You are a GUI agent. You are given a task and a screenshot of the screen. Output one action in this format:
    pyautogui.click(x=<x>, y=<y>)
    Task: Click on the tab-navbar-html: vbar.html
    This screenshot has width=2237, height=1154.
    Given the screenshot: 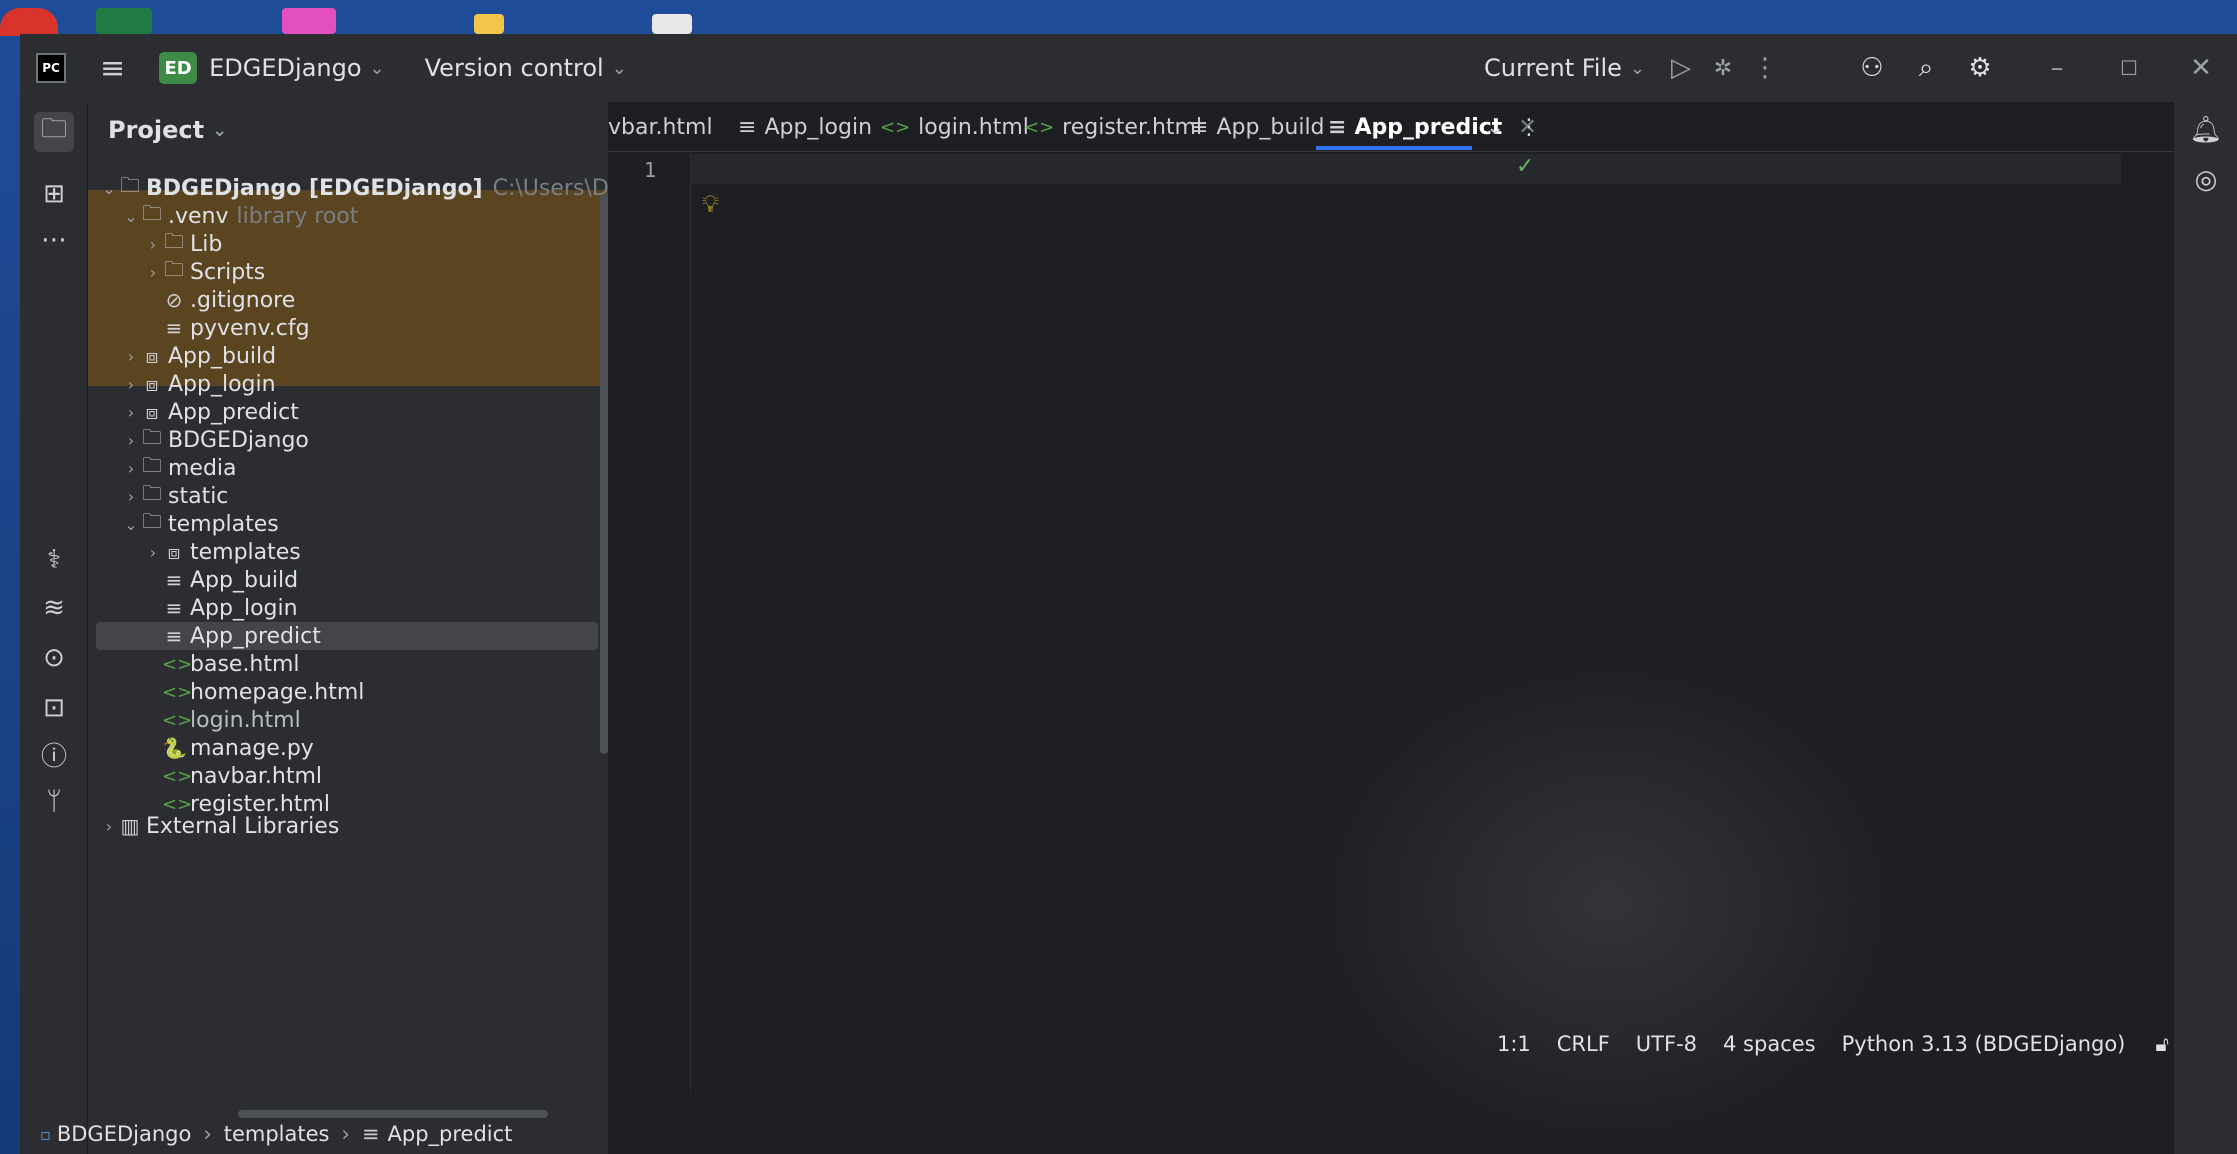 What is the action you would take?
    pyautogui.click(x=660, y=127)
    